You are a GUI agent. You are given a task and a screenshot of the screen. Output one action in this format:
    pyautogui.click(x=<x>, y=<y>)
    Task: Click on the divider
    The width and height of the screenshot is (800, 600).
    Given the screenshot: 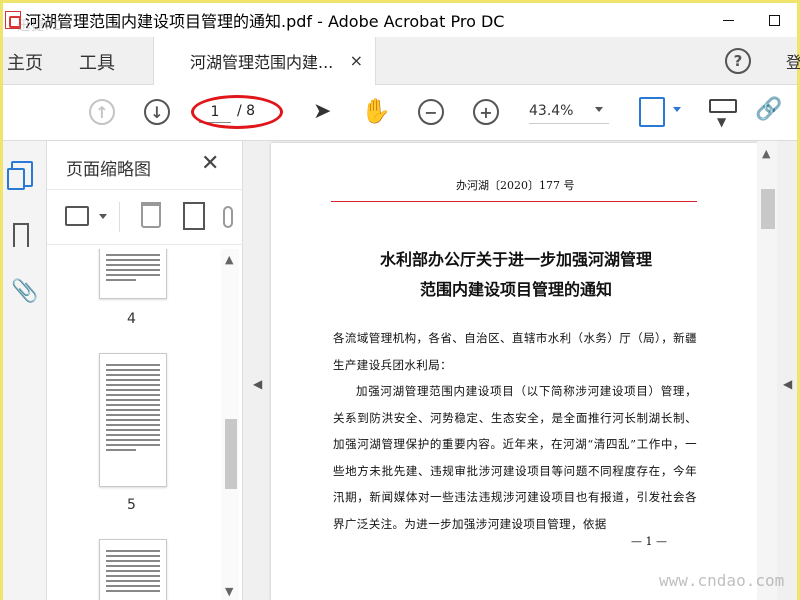 What is the action you would take?
    pyautogui.click(x=119, y=217)
    